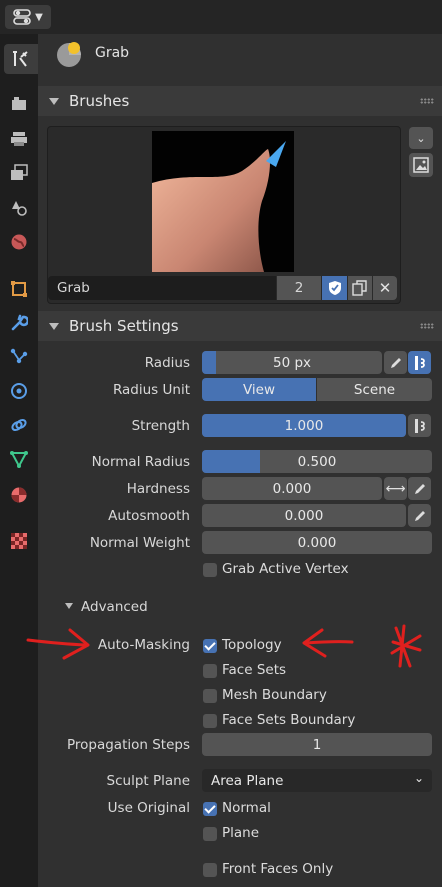 The image size is (442, 887). I want to click on properties-tabs, so click(19, 460).